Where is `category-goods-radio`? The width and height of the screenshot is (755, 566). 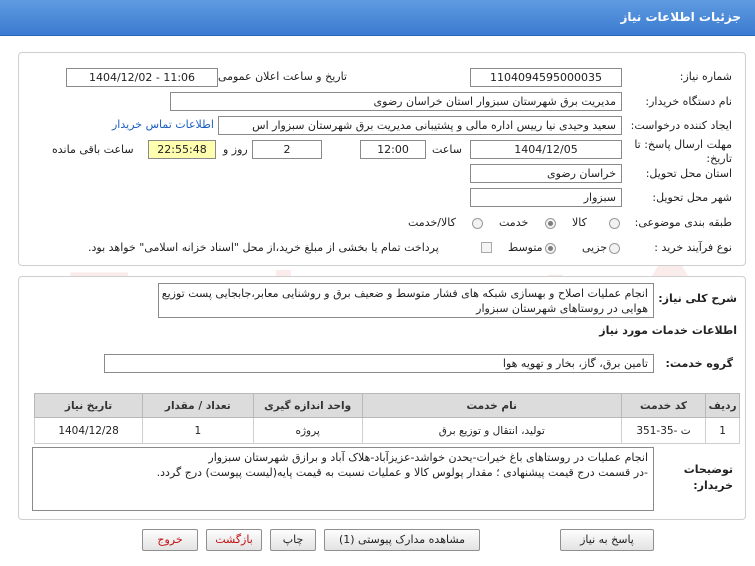
category-goods-radio is located at coordinates (614, 223).